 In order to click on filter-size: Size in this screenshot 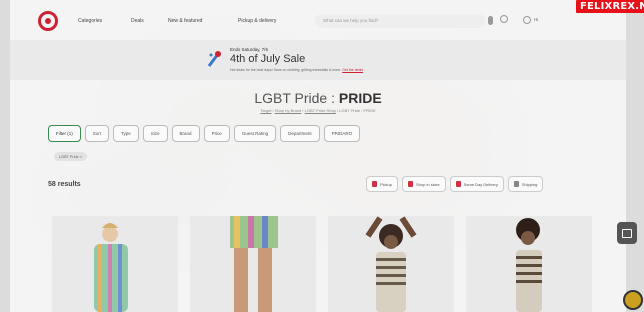, I will do `click(155, 133)`.